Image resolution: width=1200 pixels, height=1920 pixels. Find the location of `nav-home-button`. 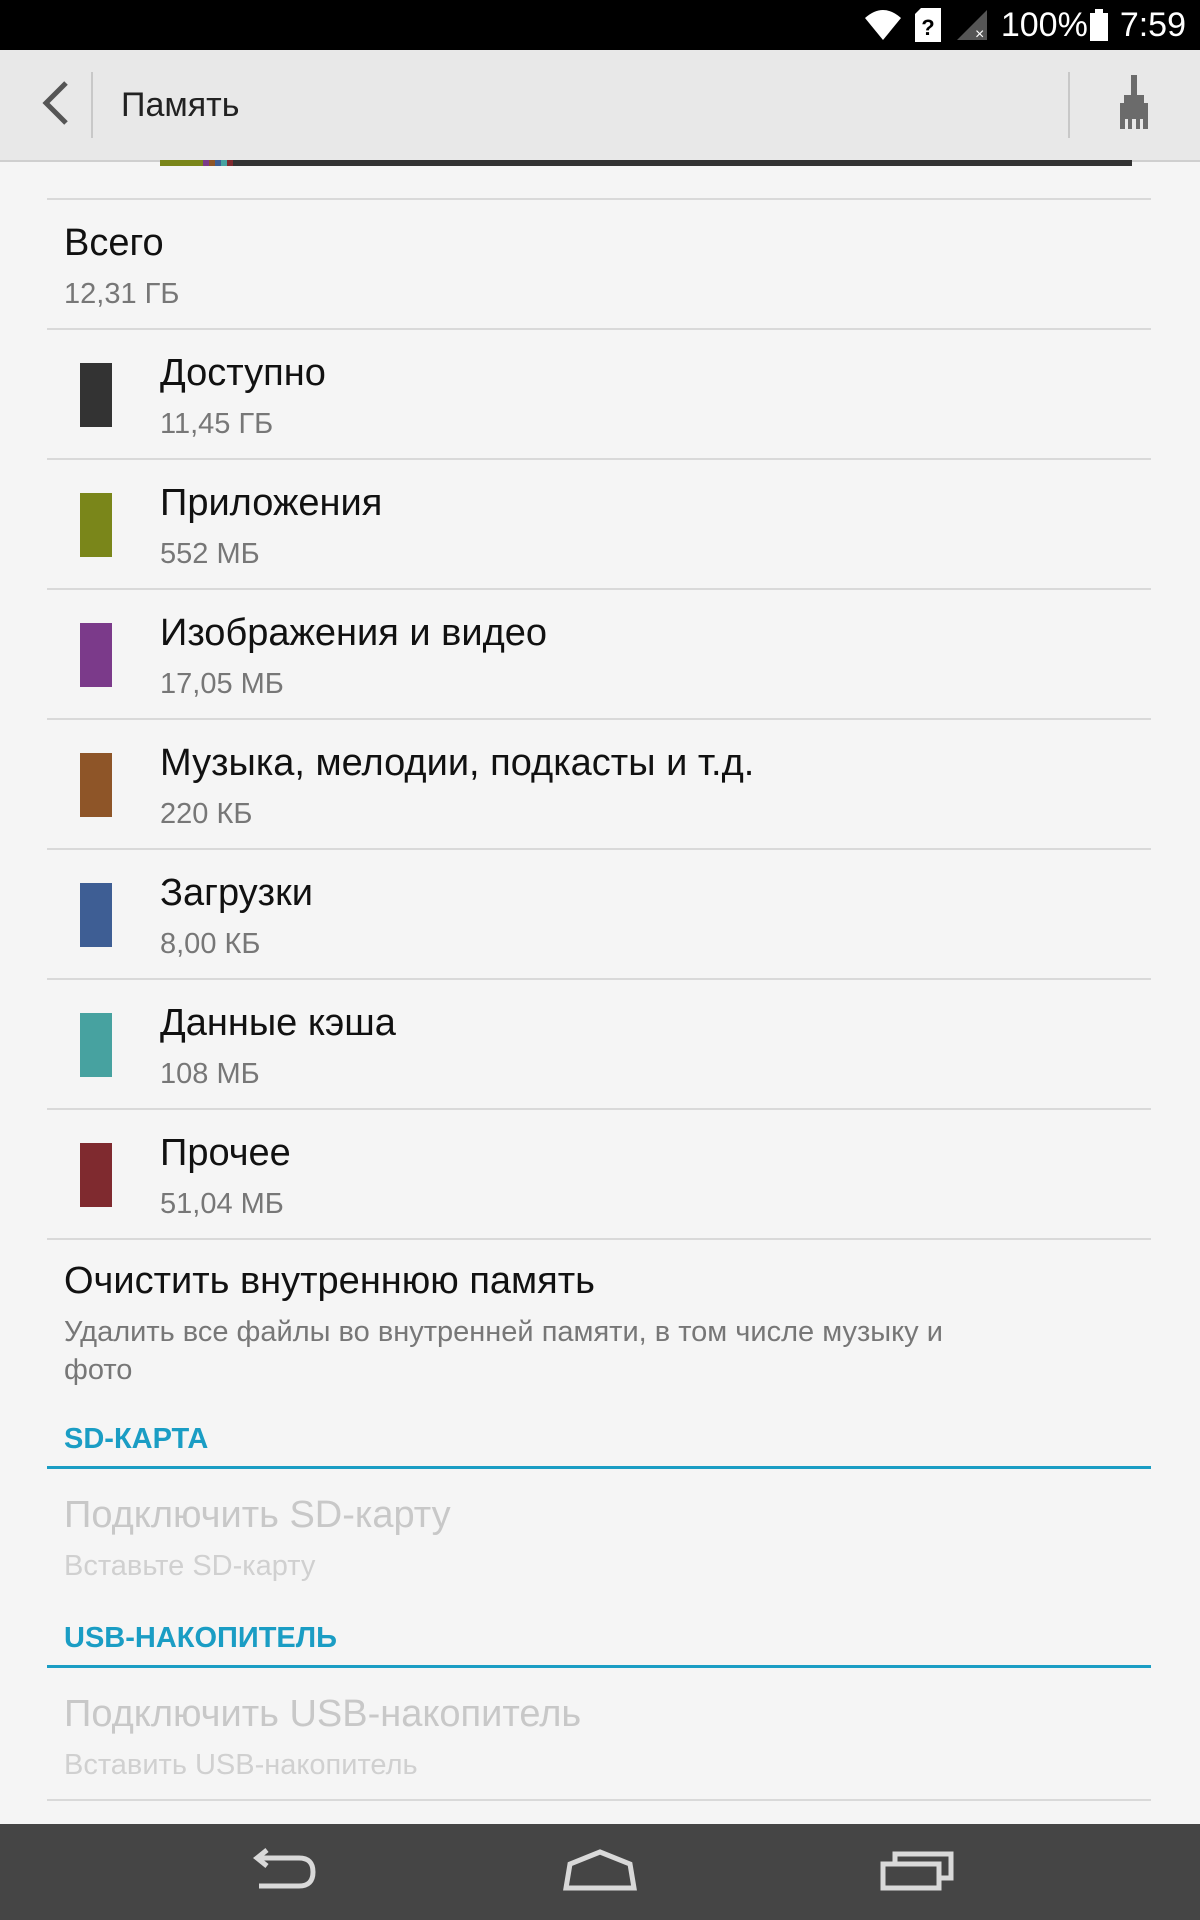

nav-home-button is located at coordinates (600, 1872).